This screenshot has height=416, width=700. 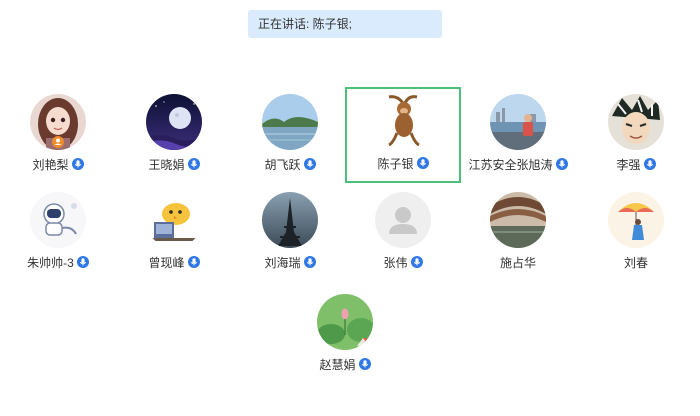 I want to click on participant-tile: 江苏安全张旭涛, so click(x=518, y=136).